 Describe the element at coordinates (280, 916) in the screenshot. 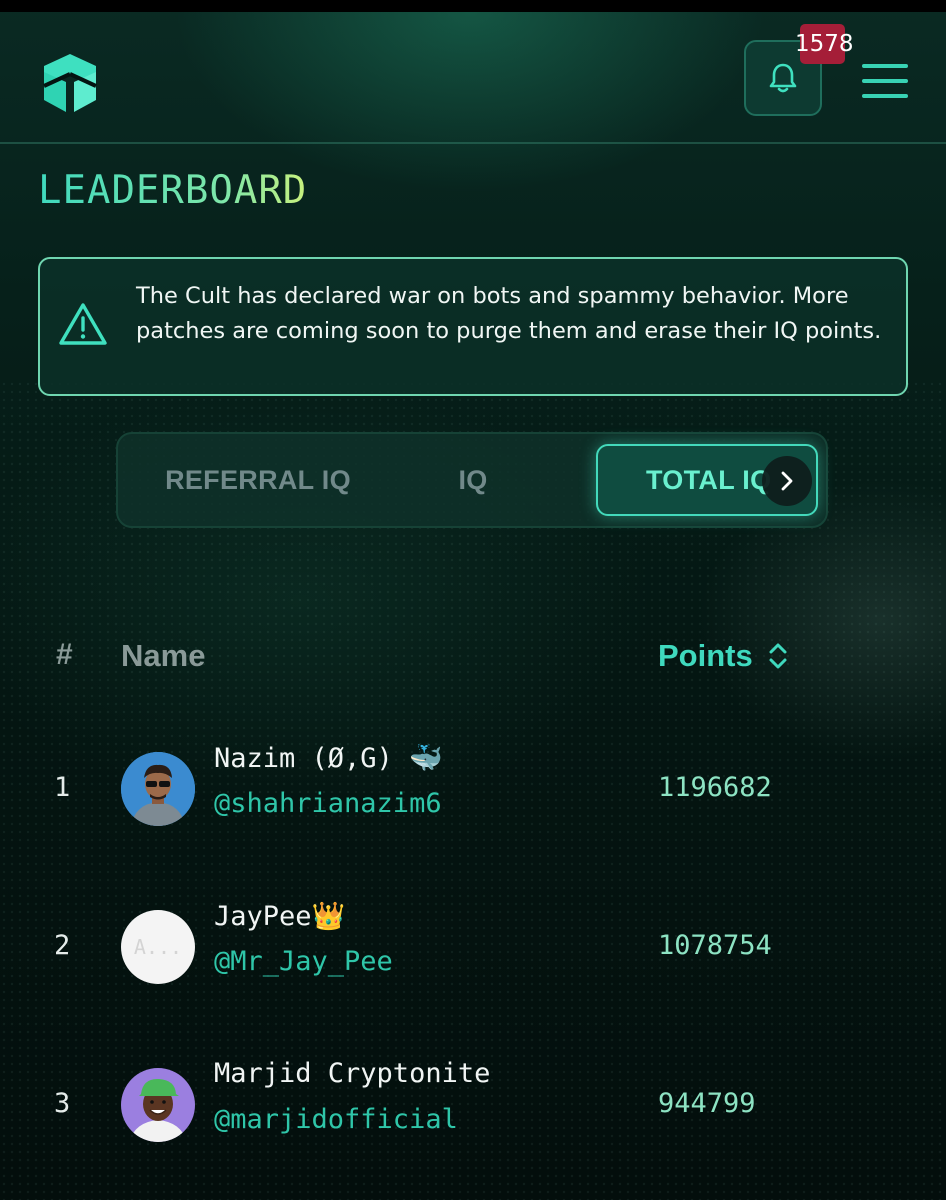

I see `user-display-name: JayPee👑` at that location.